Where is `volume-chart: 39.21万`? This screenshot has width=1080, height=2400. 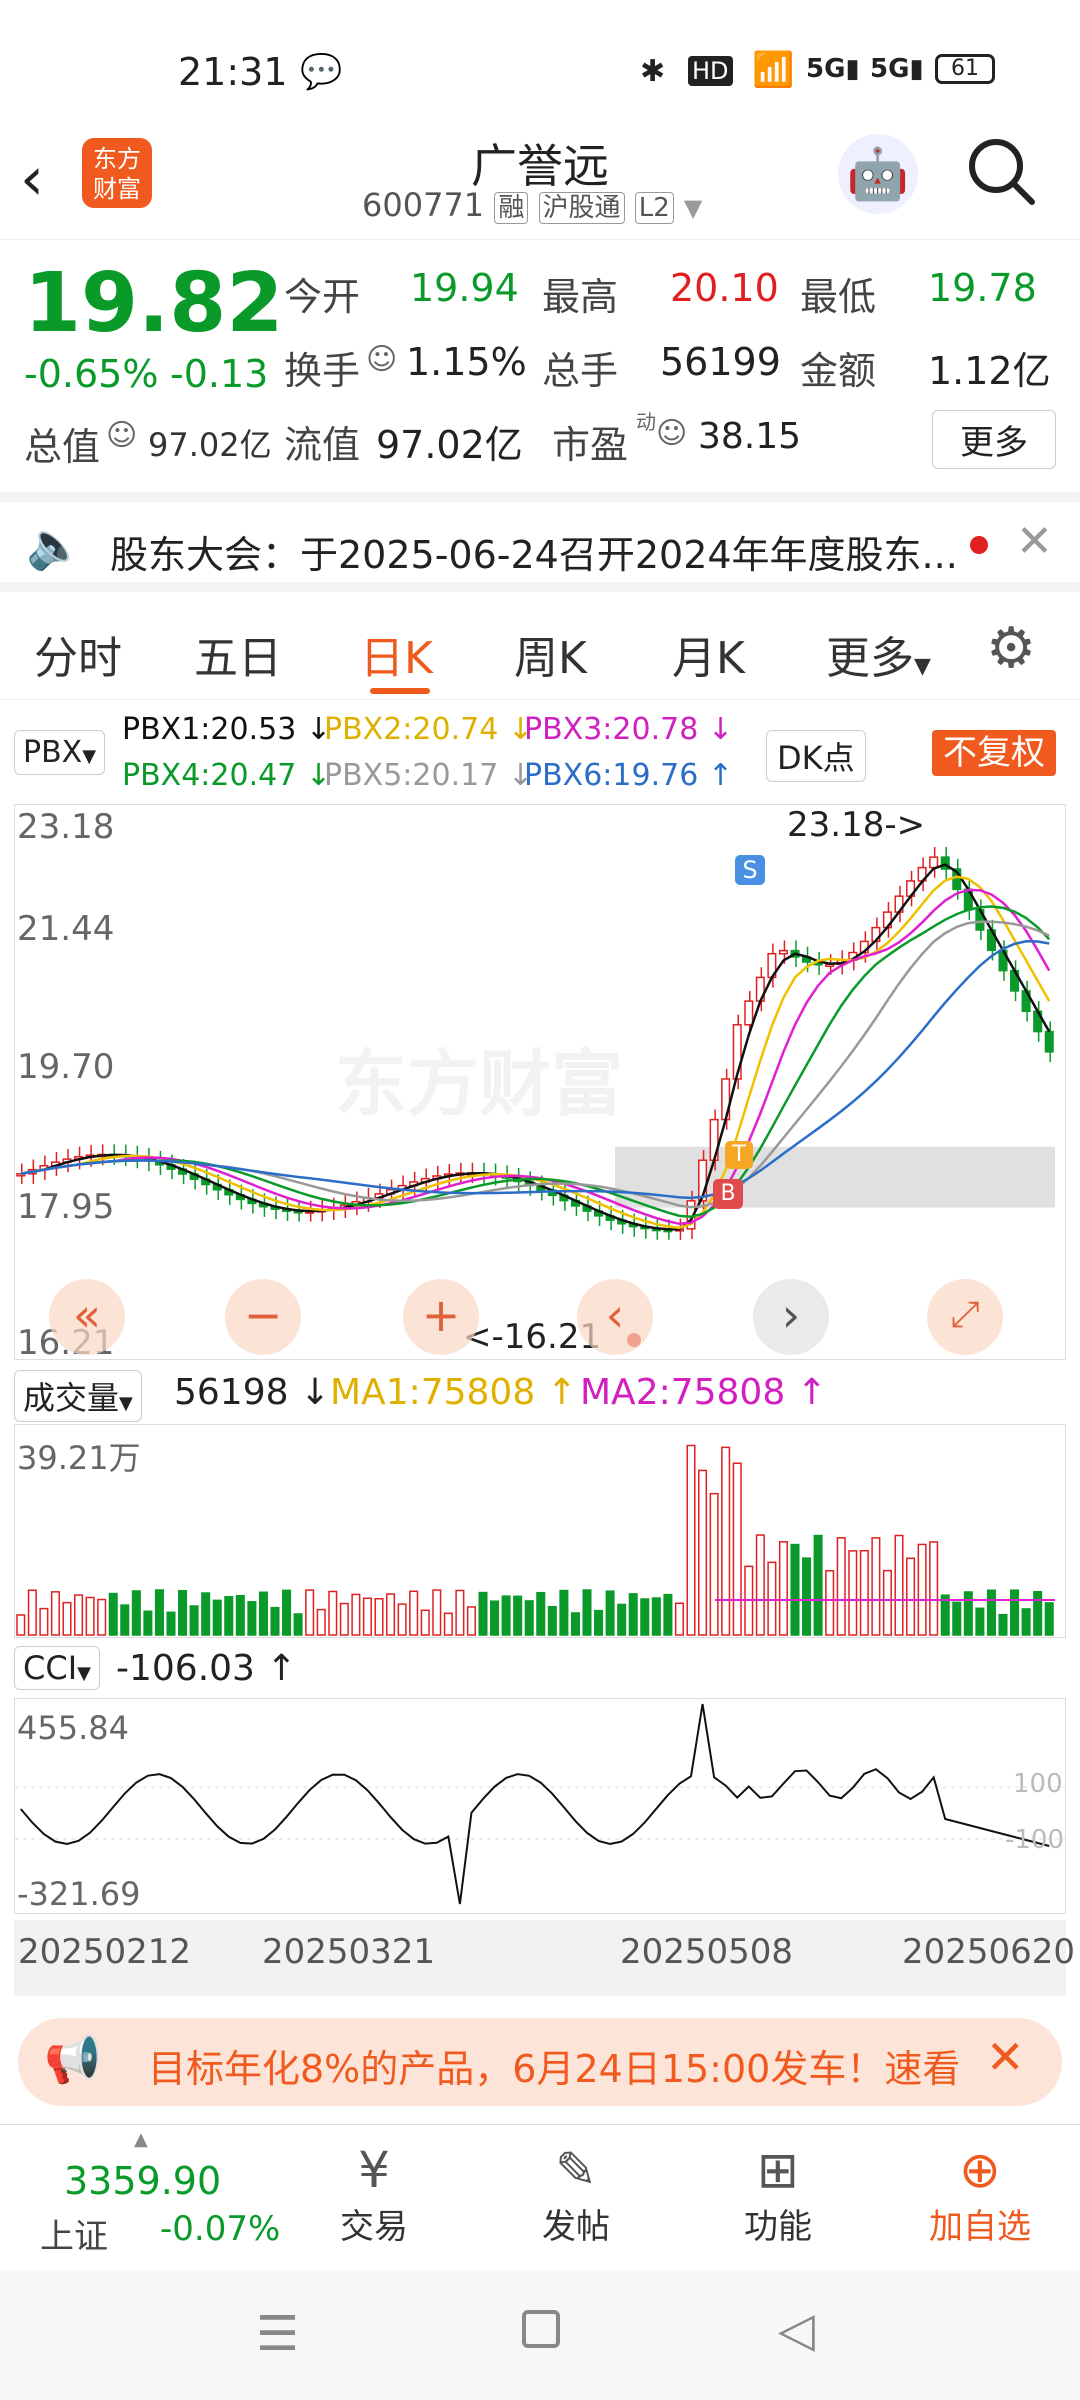
volume-chart: 39.21万 is located at coordinates (540, 1531).